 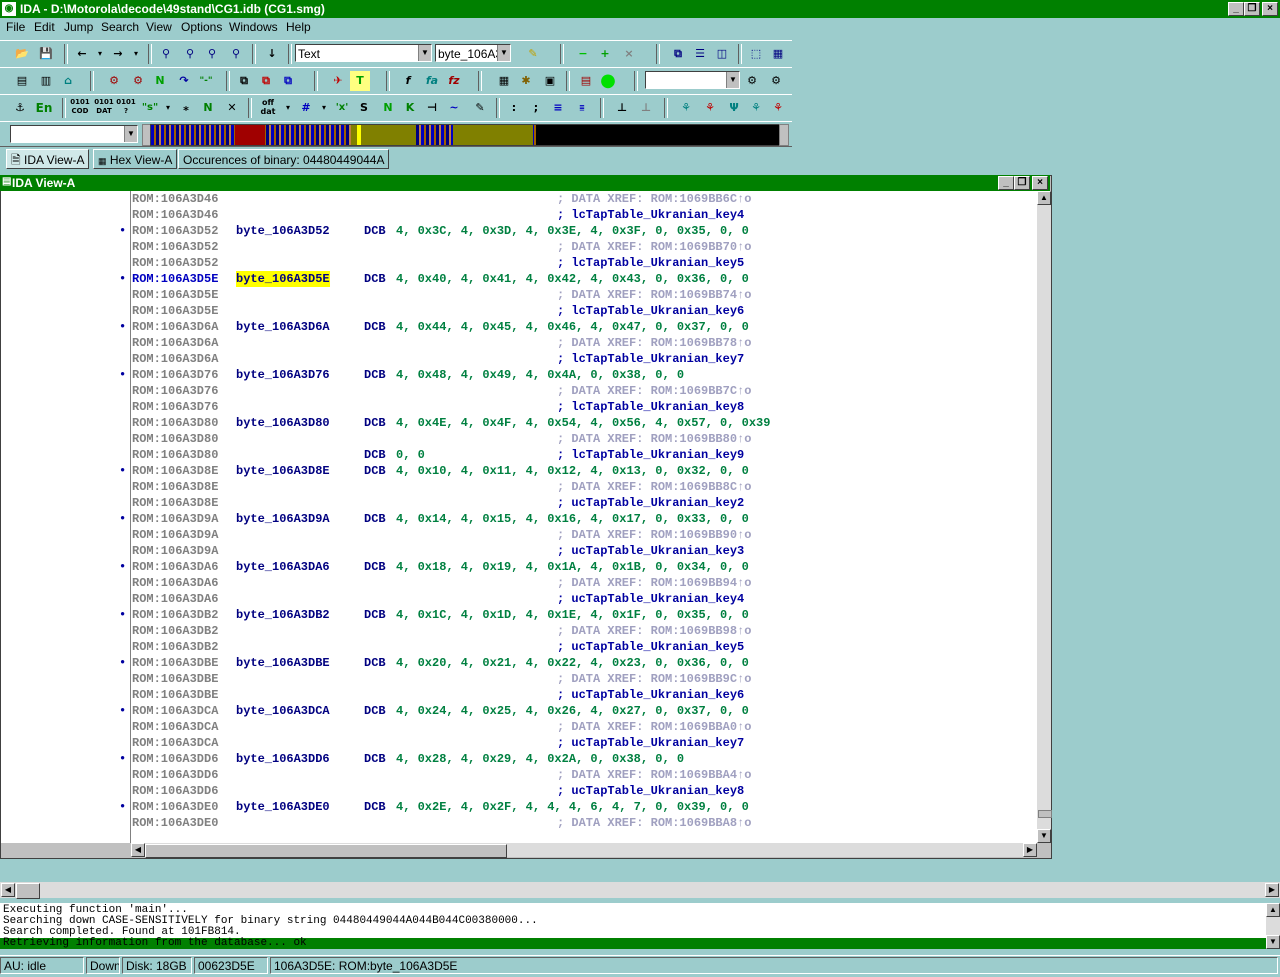 I want to click on binoculars-next-icon: ⚲, so click(x=190, y=54).